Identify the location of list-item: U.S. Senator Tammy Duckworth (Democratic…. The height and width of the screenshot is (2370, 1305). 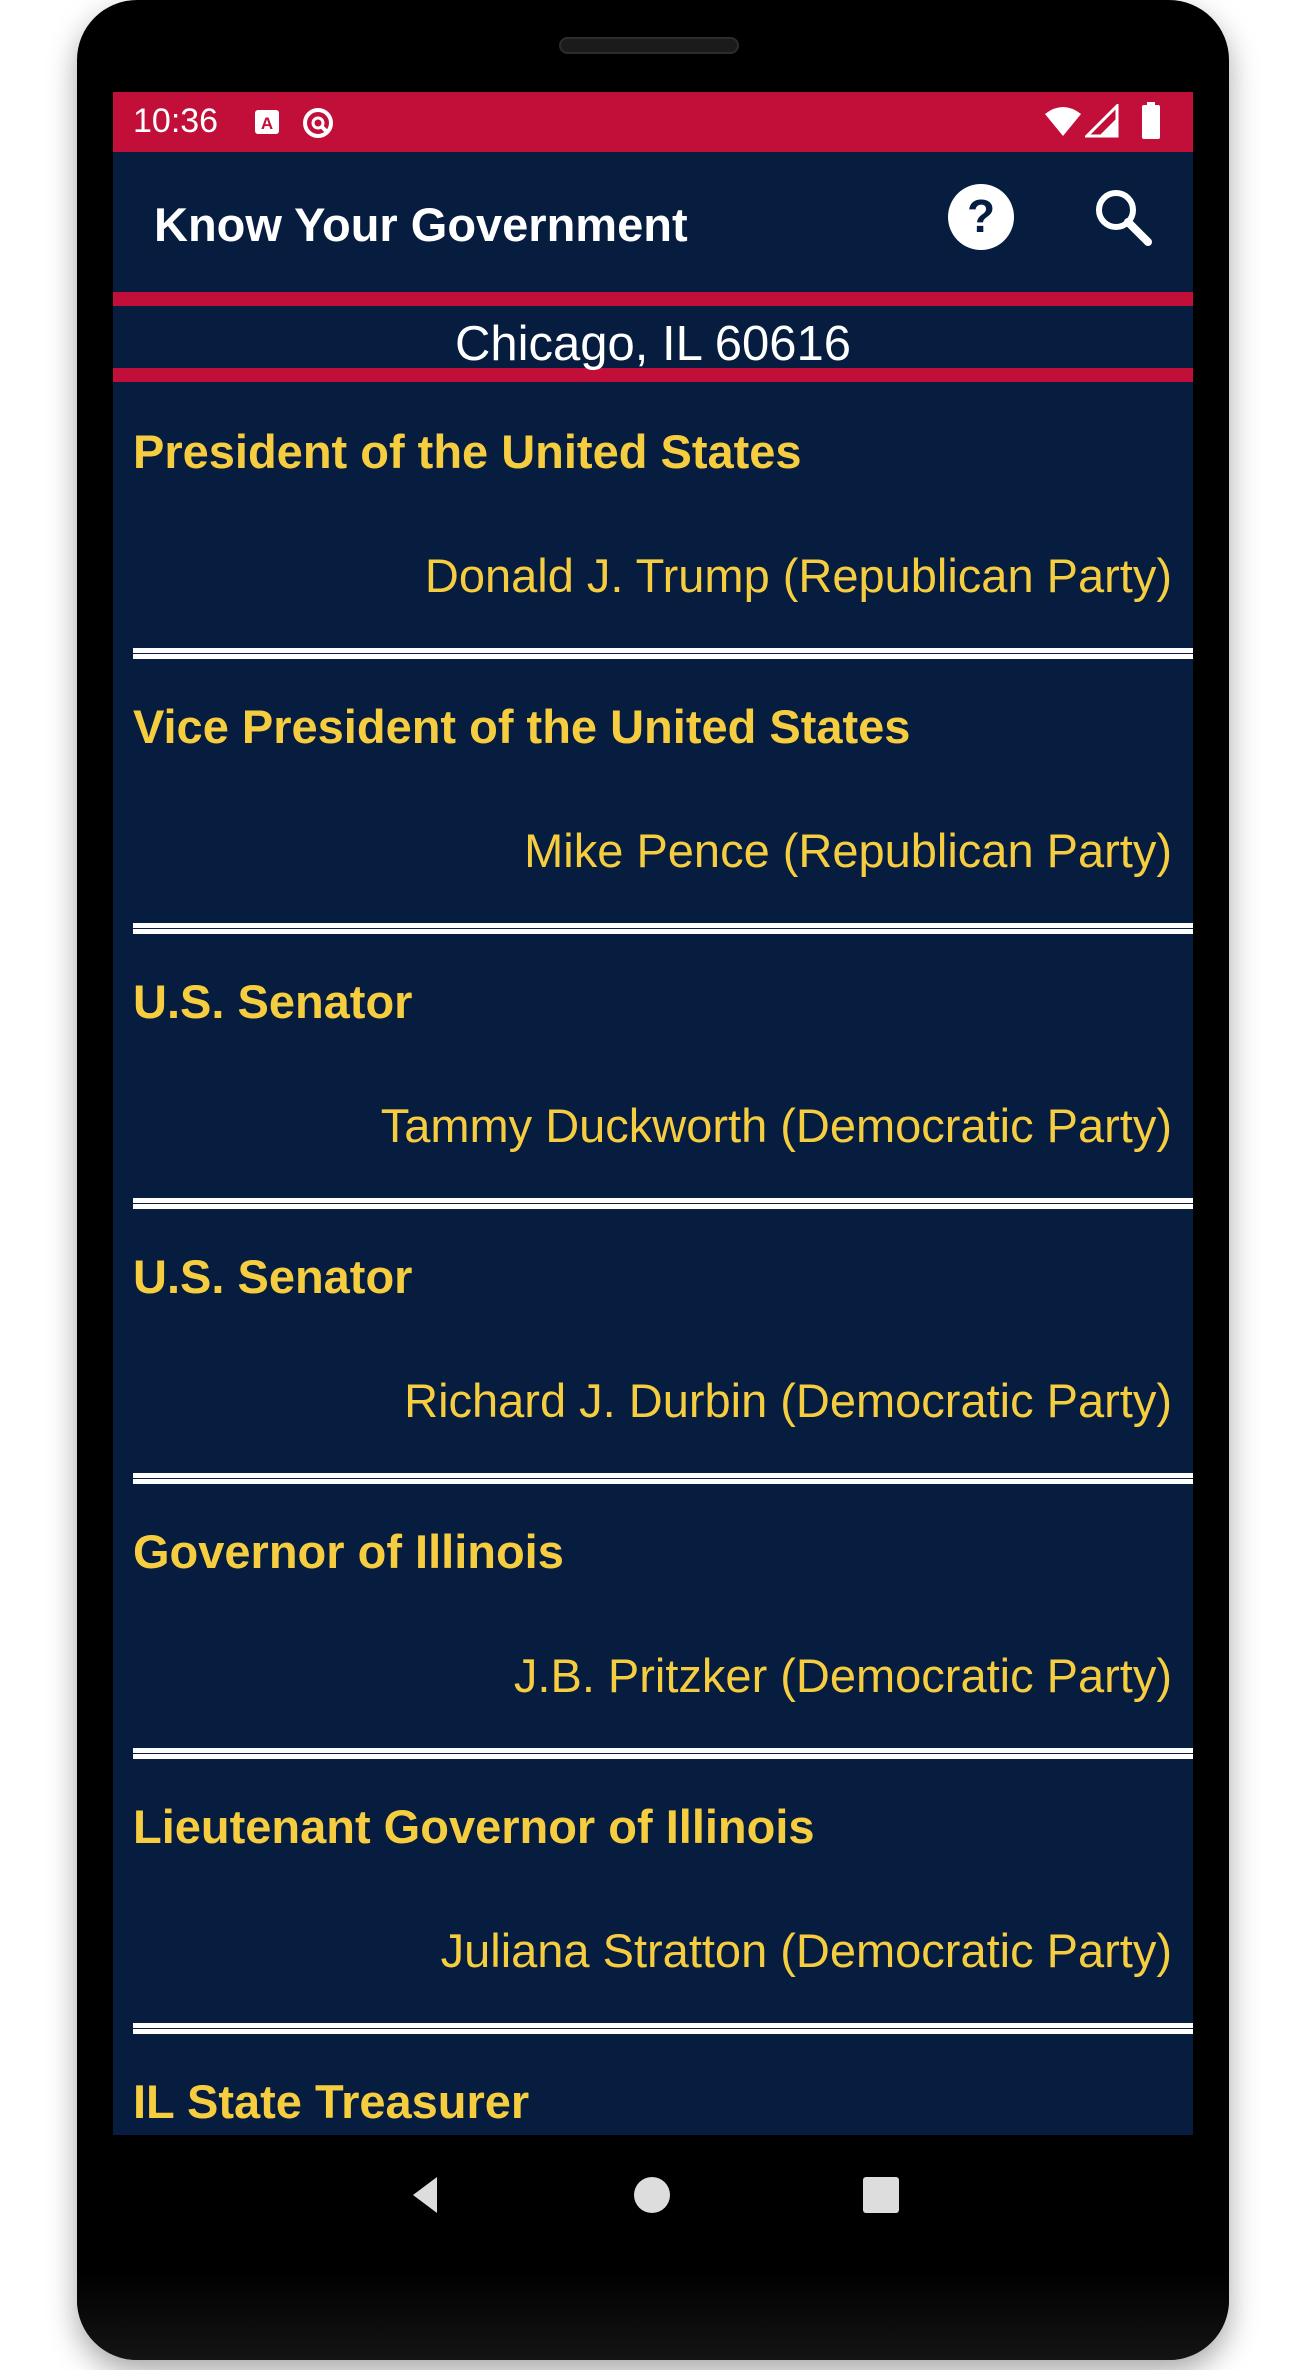
(653, 1070).